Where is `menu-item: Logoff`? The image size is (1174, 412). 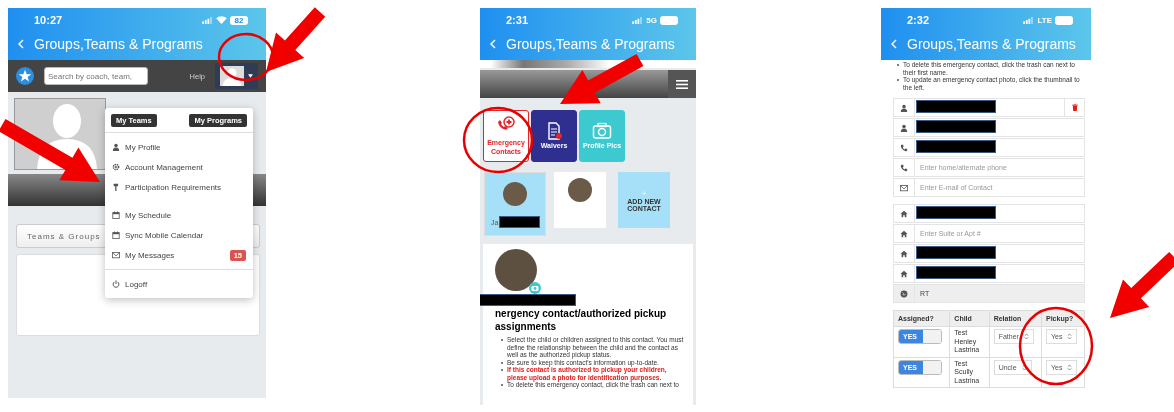
menu-item: Logoff is located at coordinates (179, 284).